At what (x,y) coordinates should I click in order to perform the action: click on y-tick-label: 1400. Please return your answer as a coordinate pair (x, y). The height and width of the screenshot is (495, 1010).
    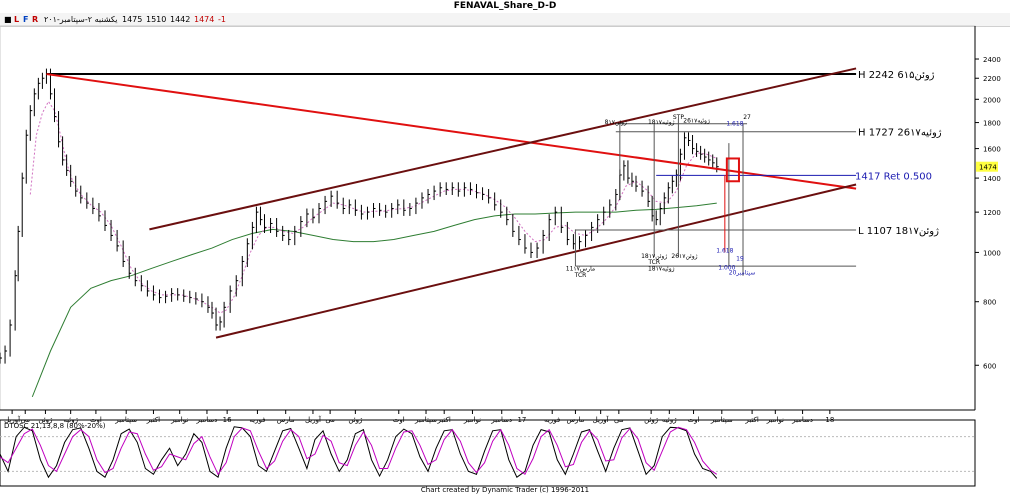
    Looking at the image, I should click on (992, 179).